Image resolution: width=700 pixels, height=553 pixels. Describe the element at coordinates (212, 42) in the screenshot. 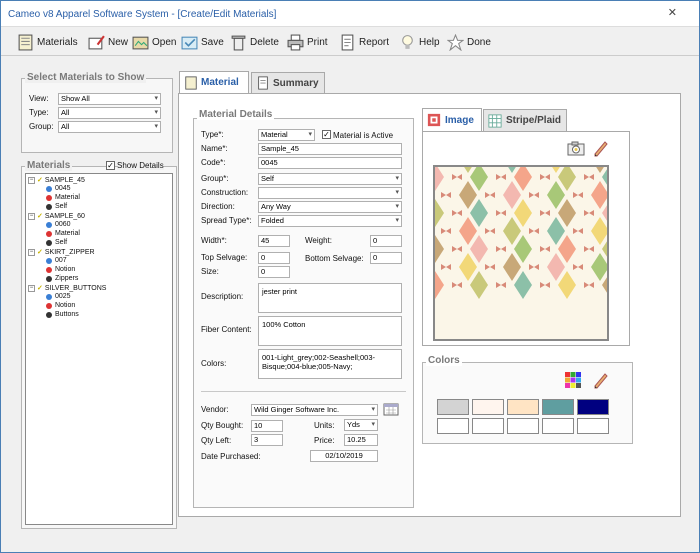

I see `save-label: Save` at that location.